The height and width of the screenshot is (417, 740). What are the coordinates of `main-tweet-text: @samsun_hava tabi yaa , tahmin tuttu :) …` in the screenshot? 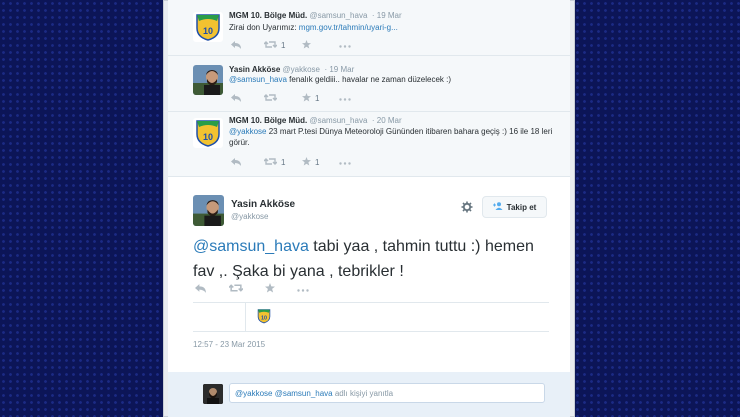 It's located at (373, 259).